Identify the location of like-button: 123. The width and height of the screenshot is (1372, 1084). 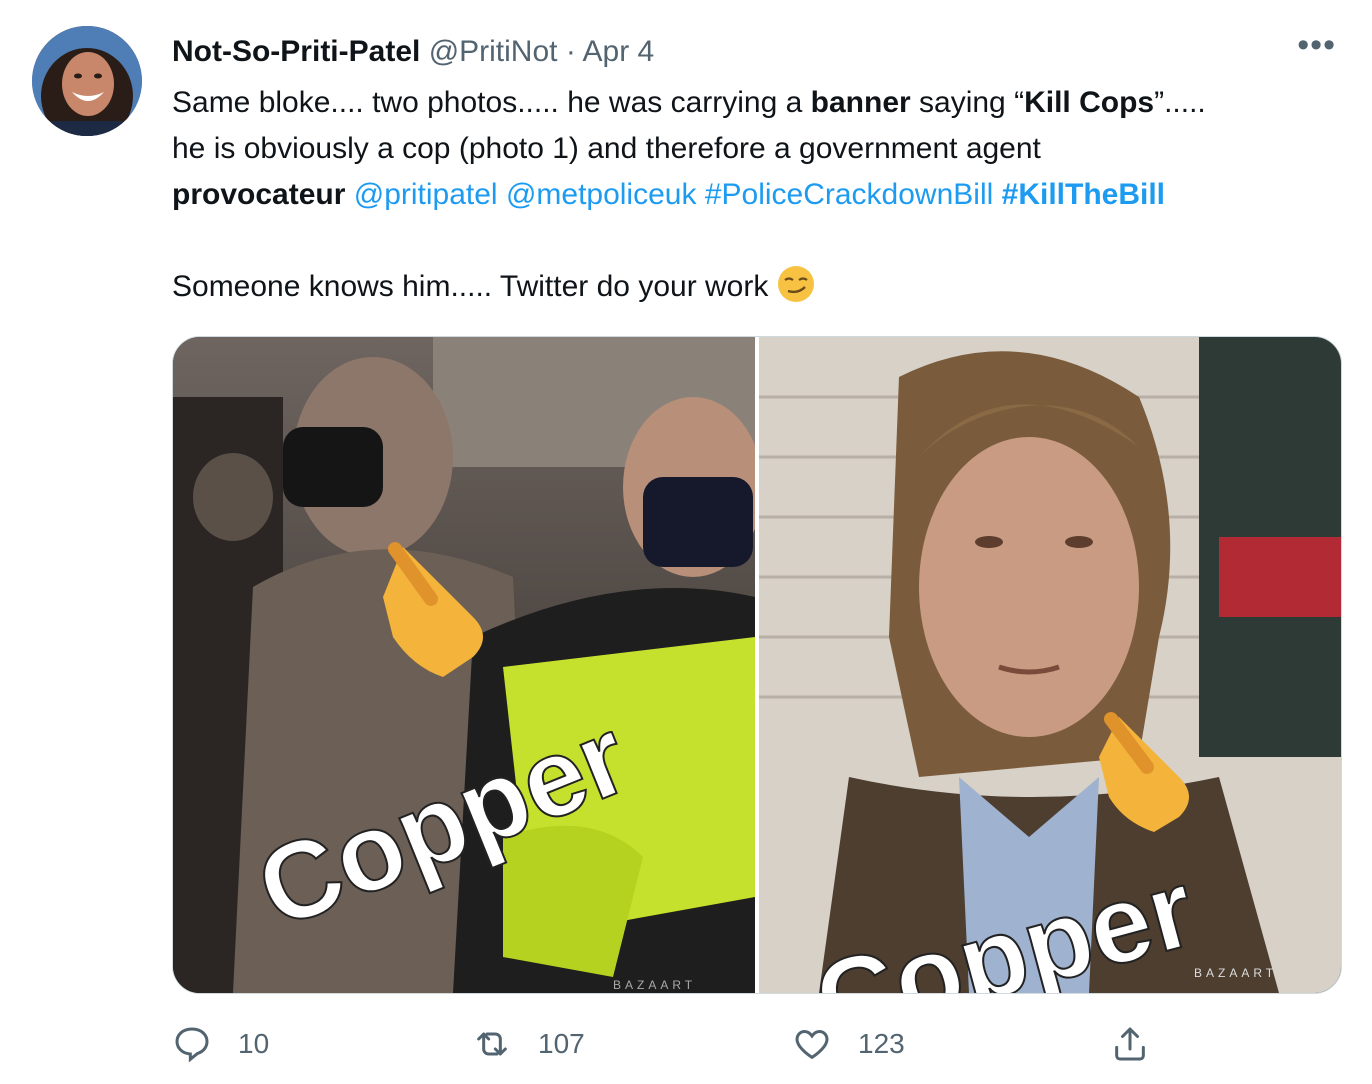
(848, 1044).